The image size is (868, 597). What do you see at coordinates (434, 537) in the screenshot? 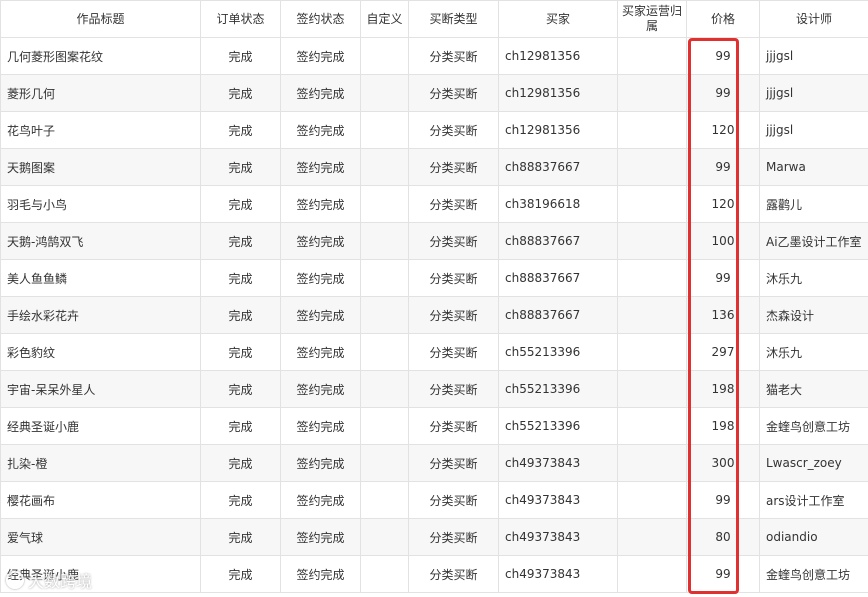
I see `table-row: 爱气球 完成 签约完成 分类买断 ch49373843 80 odiandio` at bounding box center [434, 537].